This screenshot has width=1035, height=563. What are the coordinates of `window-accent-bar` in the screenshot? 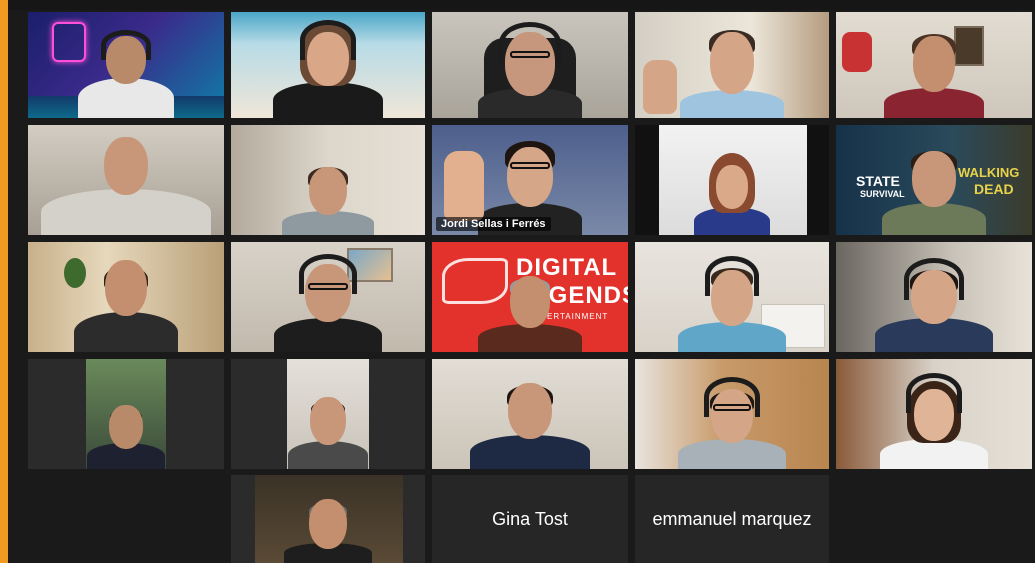 It's located at (4, 281).